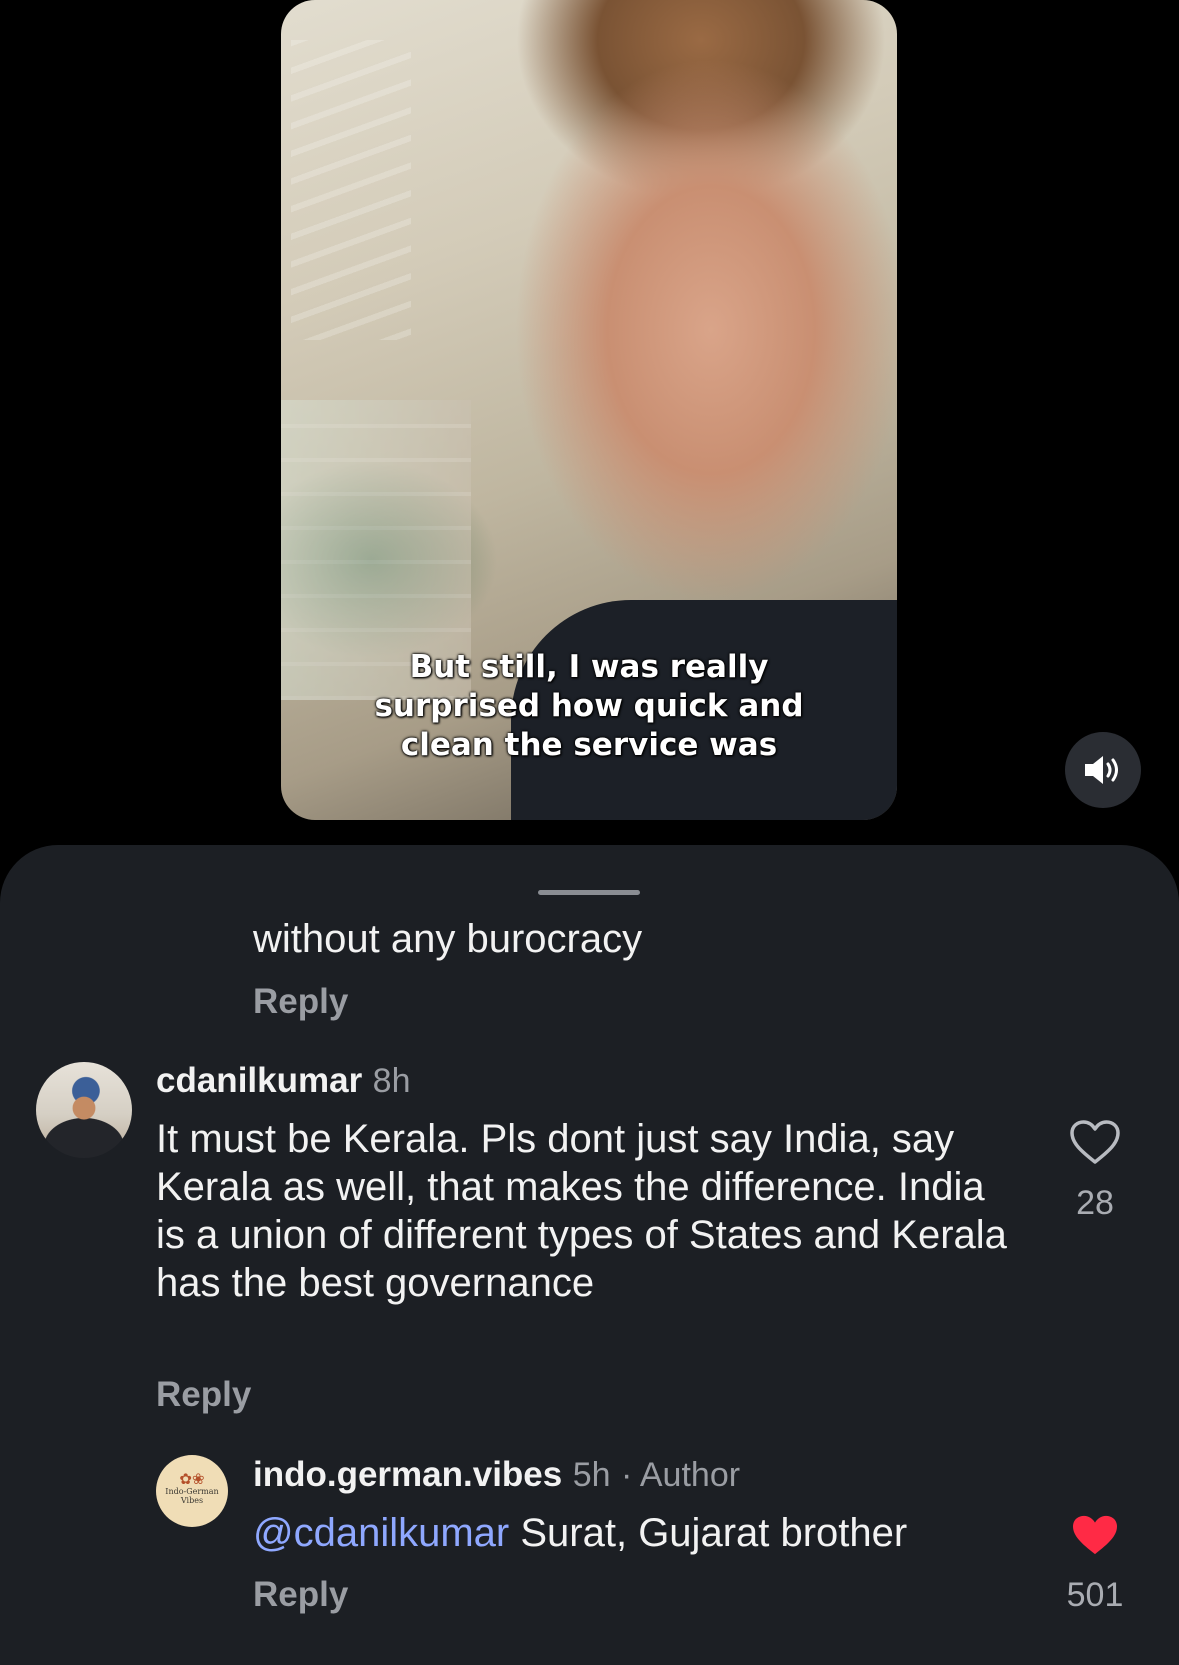 The width and height of the screenshot is (1179, 1665). Describe the element at coordinates (84, 1110) in the screenshot. I see `avatar` at that location.